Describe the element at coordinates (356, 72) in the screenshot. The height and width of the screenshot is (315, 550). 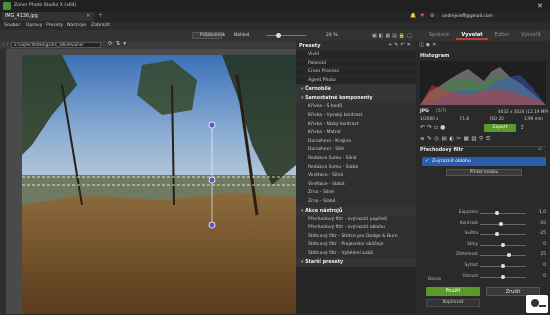
I see `preset-item: Cross Process` at that location.